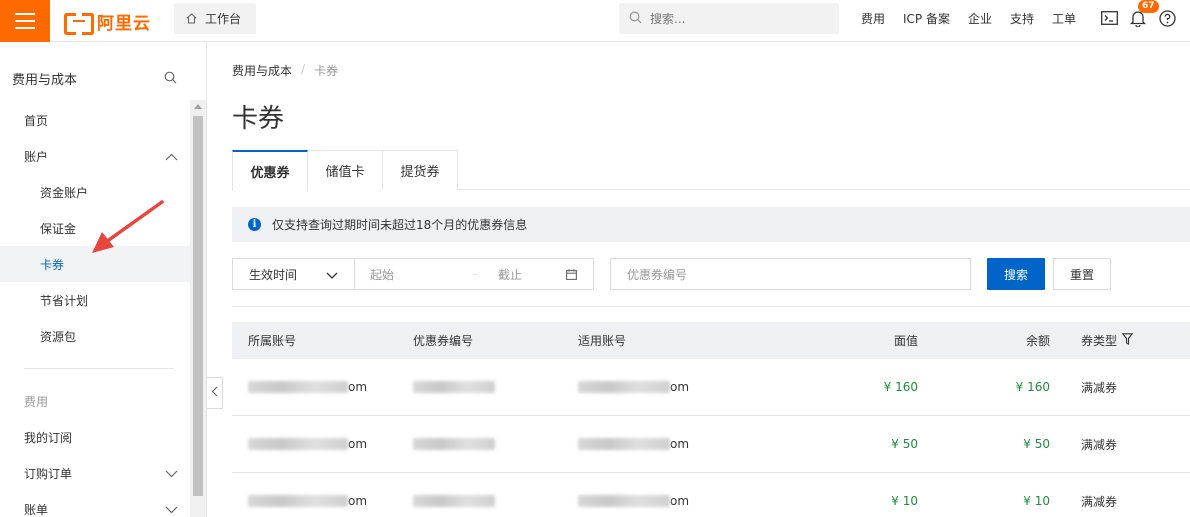 Image resolution: width=1190 pixels, height=517 pixels. Describe the element at coordinates (198, 106) in the screenshot. I see `scroll-up-arrow-icon` at that location.